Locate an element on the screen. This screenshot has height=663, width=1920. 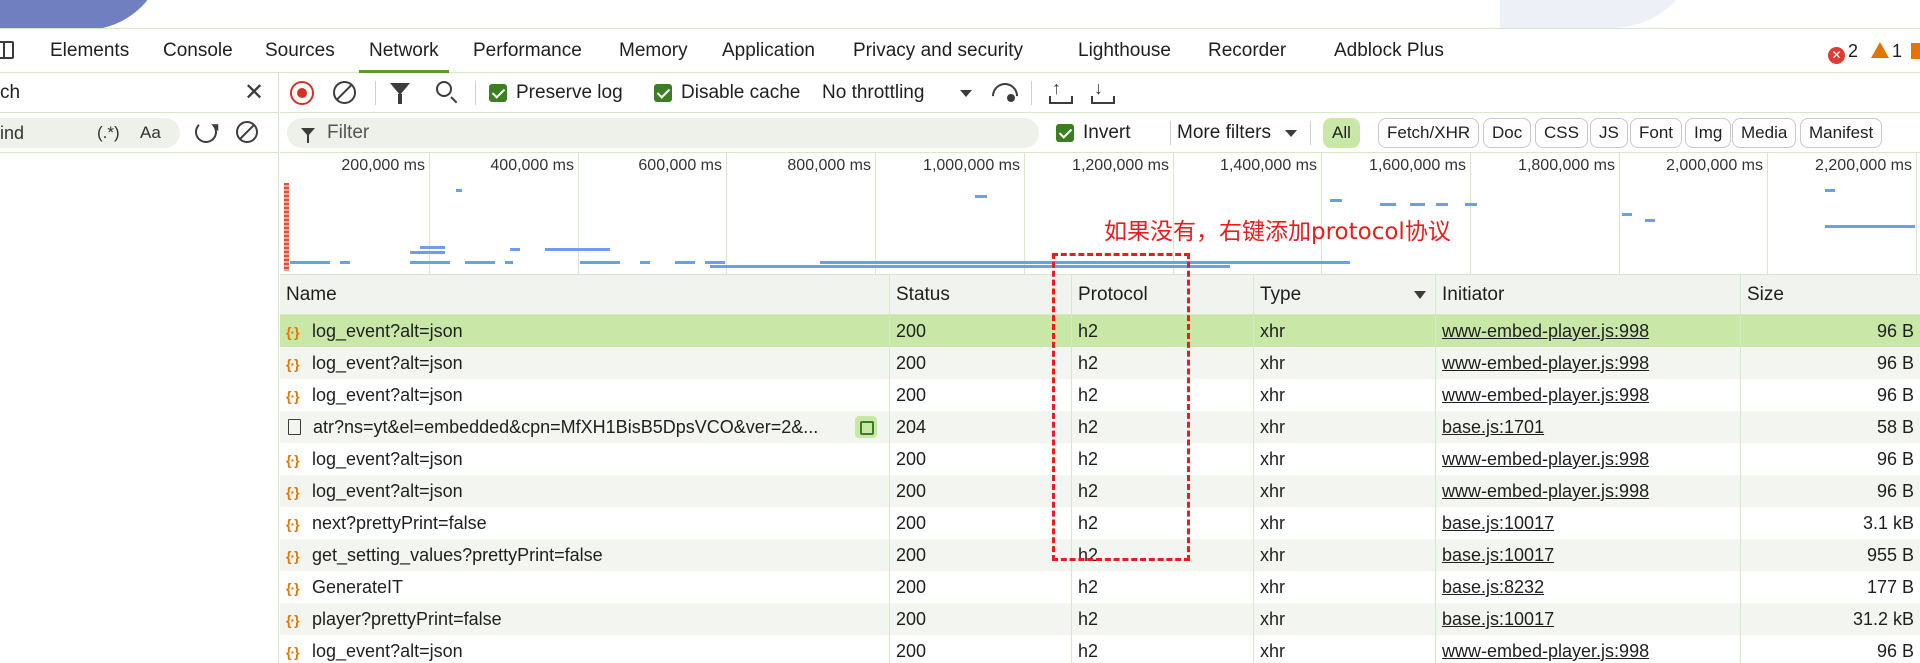
filter-type-media: Media is located at coordinates (1764, 133).